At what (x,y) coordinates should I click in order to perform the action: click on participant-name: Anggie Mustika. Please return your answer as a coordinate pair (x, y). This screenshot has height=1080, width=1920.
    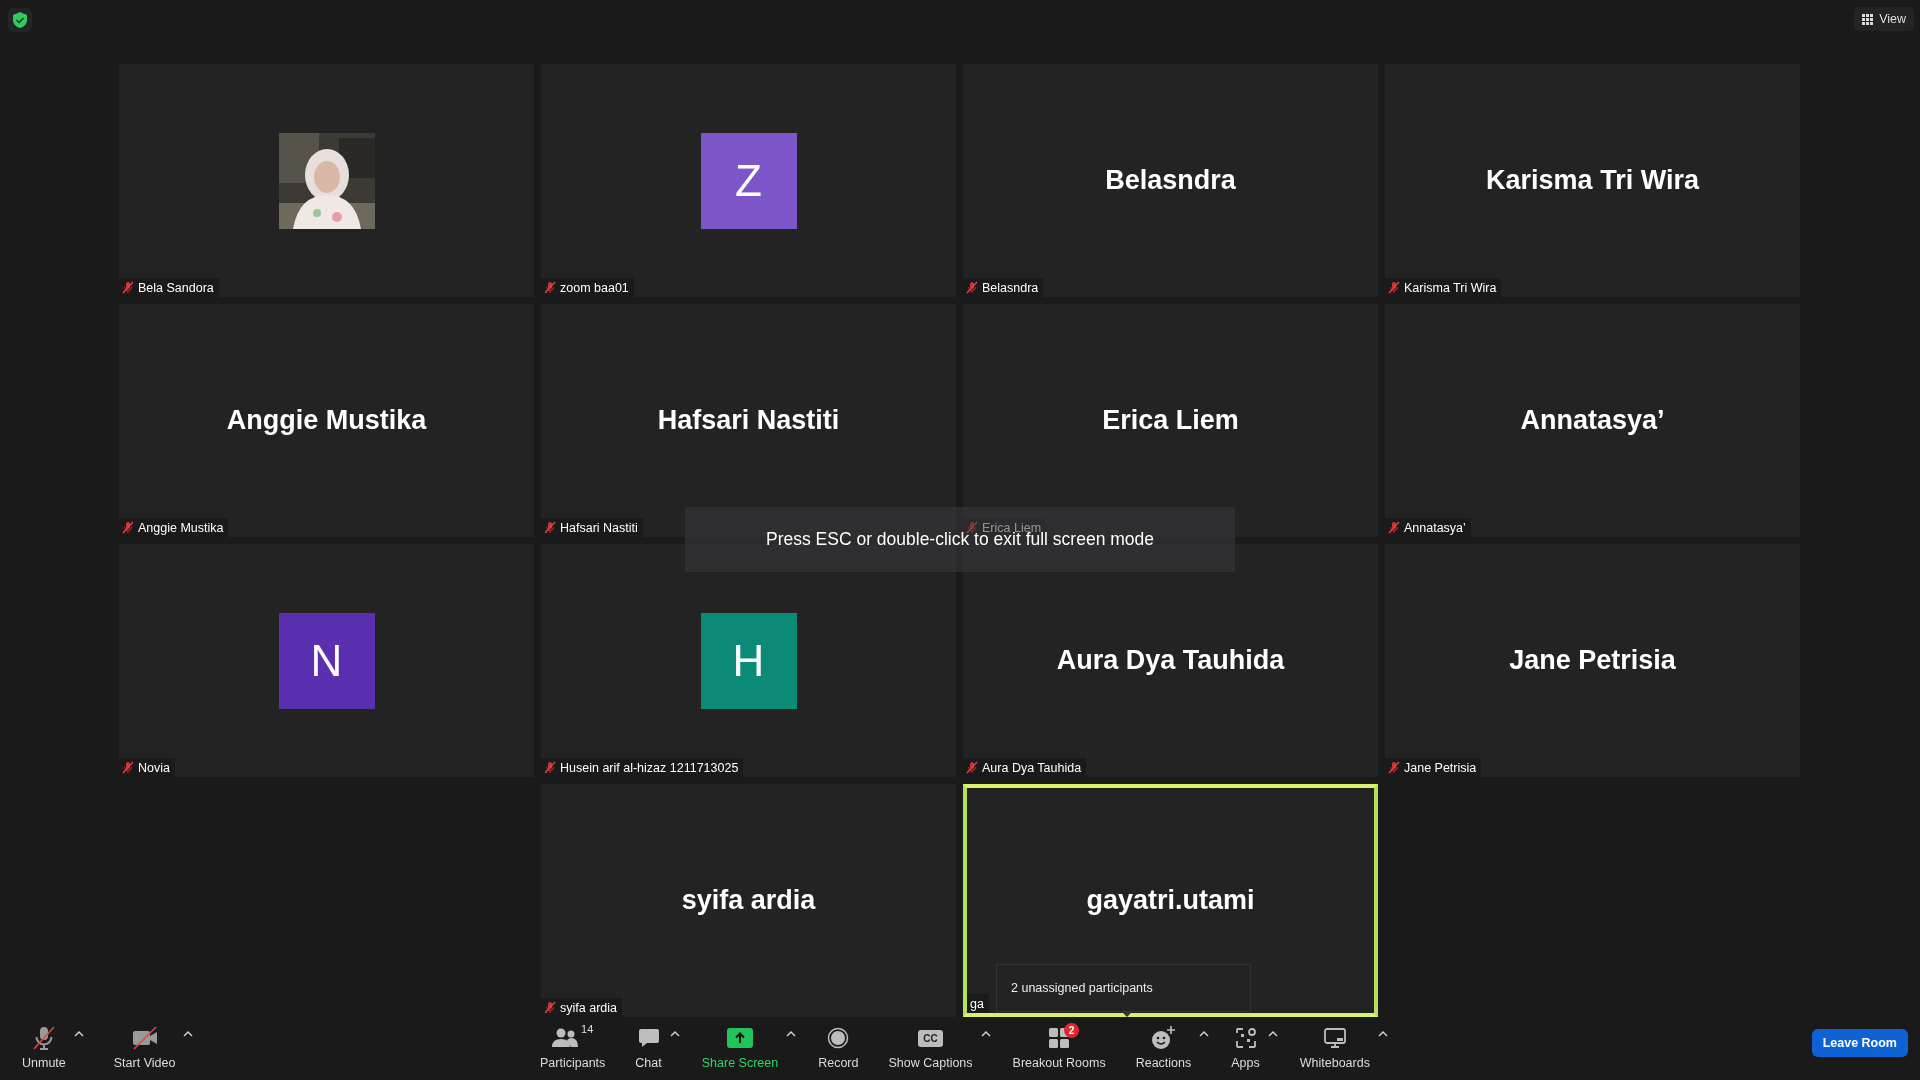
    Looking at the image, I should click on (181, 527).